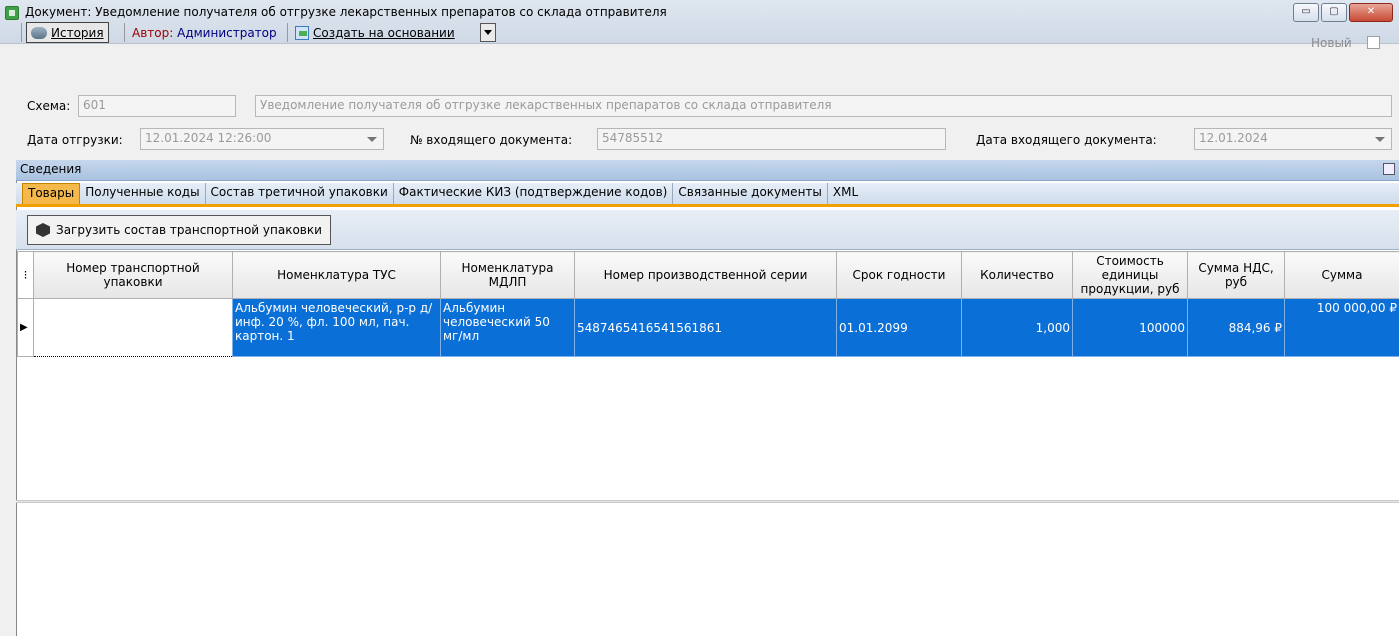 The height and width of the screenshot is (636, 1399). I want to click on incoming-no-field: 54785512, so click(771, 139).